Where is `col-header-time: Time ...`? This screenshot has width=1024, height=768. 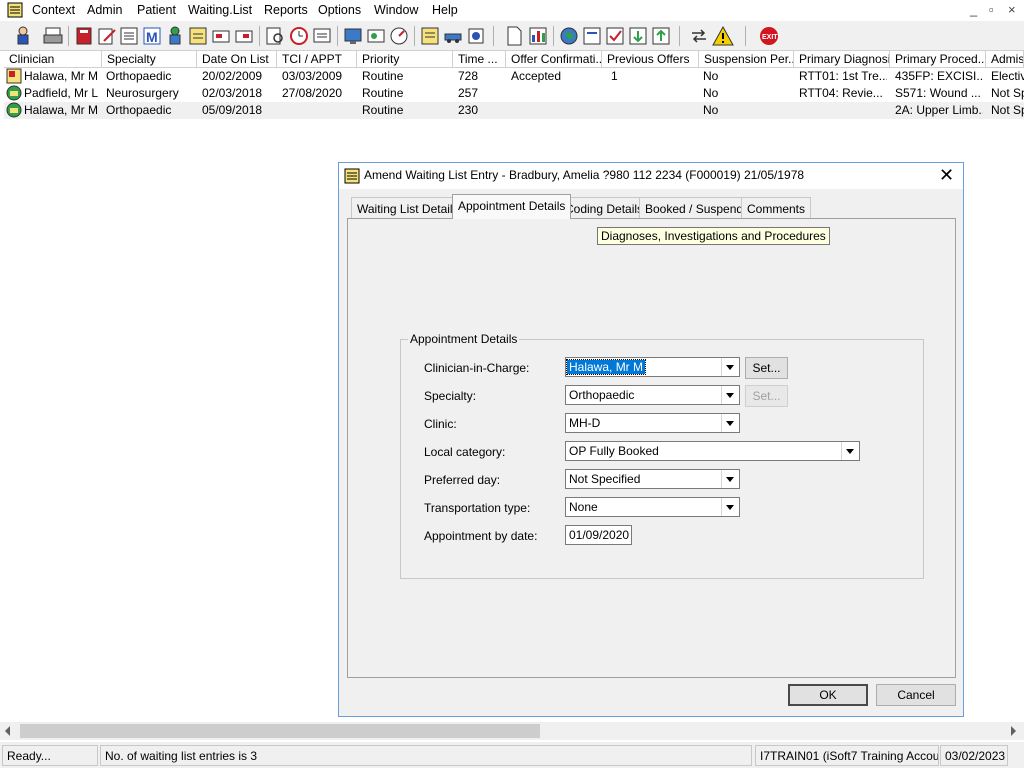
col-header-time: Time ... is located at coordinates (479, 59).